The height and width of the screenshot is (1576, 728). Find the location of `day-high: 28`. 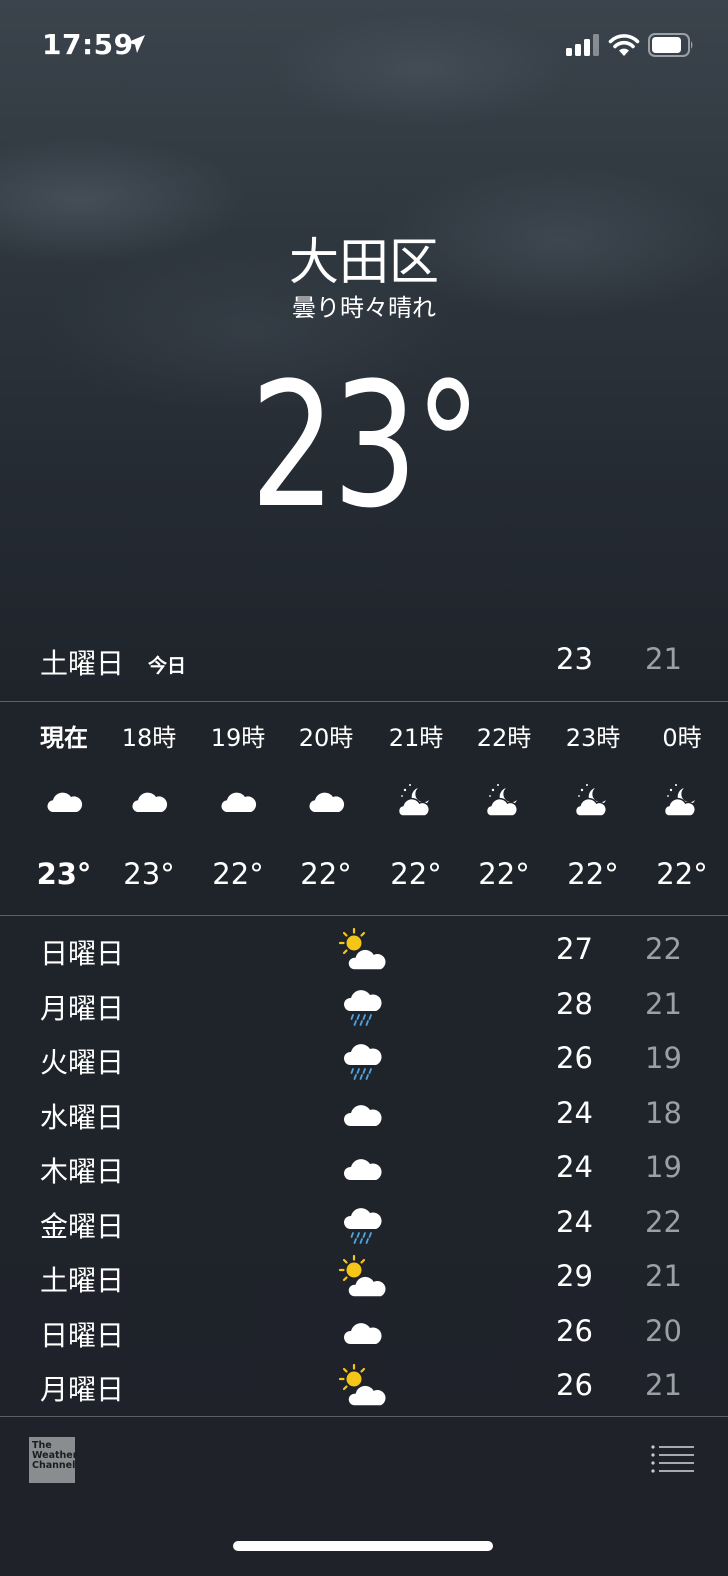

day-high: 28 is located at coordinates (574, 1003).